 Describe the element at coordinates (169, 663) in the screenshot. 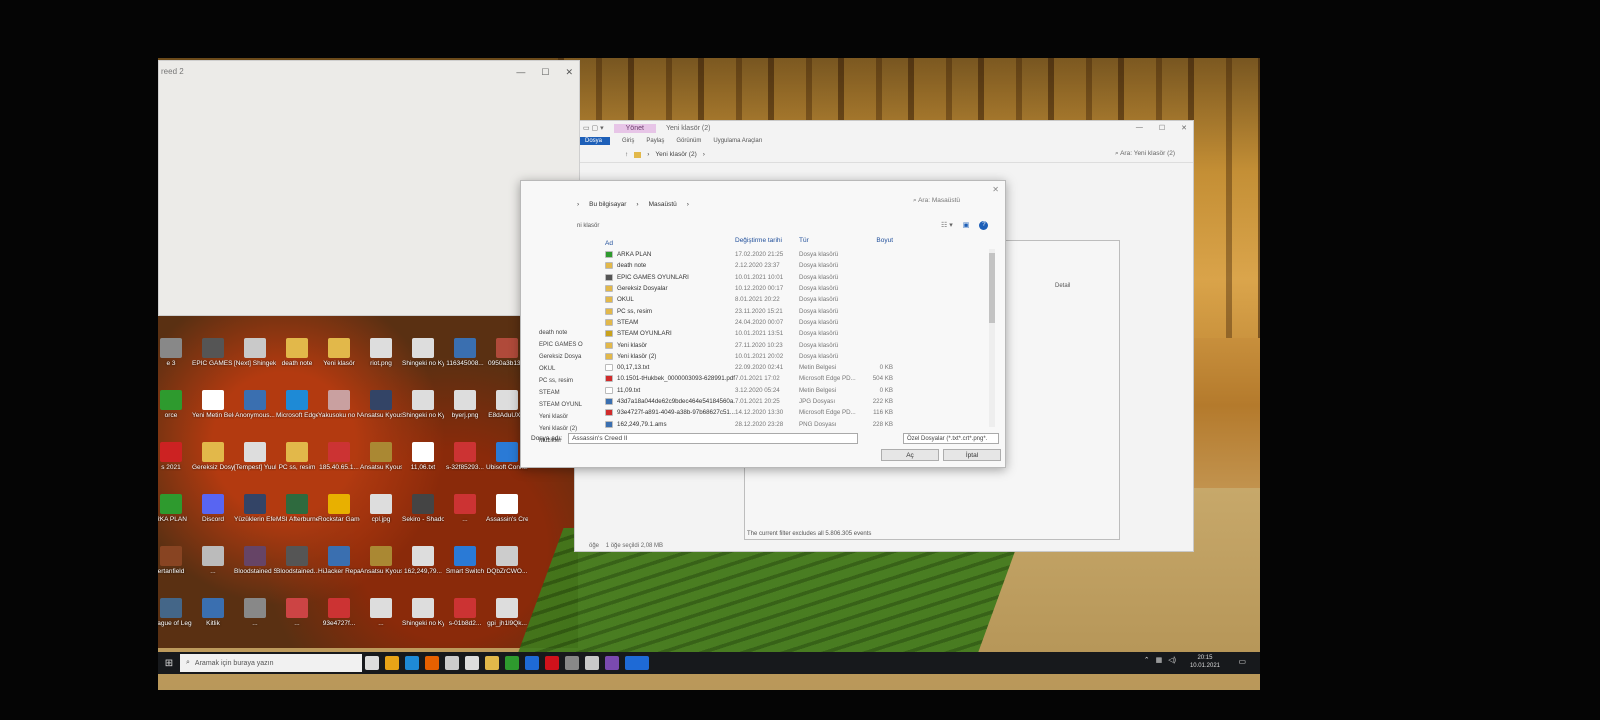

I see `windows-start-icon: ⊞` at that location.